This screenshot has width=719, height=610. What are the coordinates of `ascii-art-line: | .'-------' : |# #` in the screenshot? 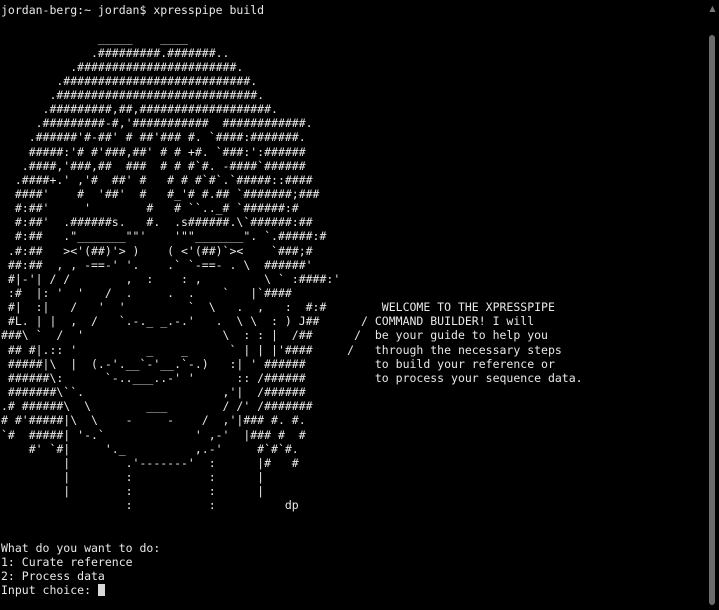 It's located at (150, 462).